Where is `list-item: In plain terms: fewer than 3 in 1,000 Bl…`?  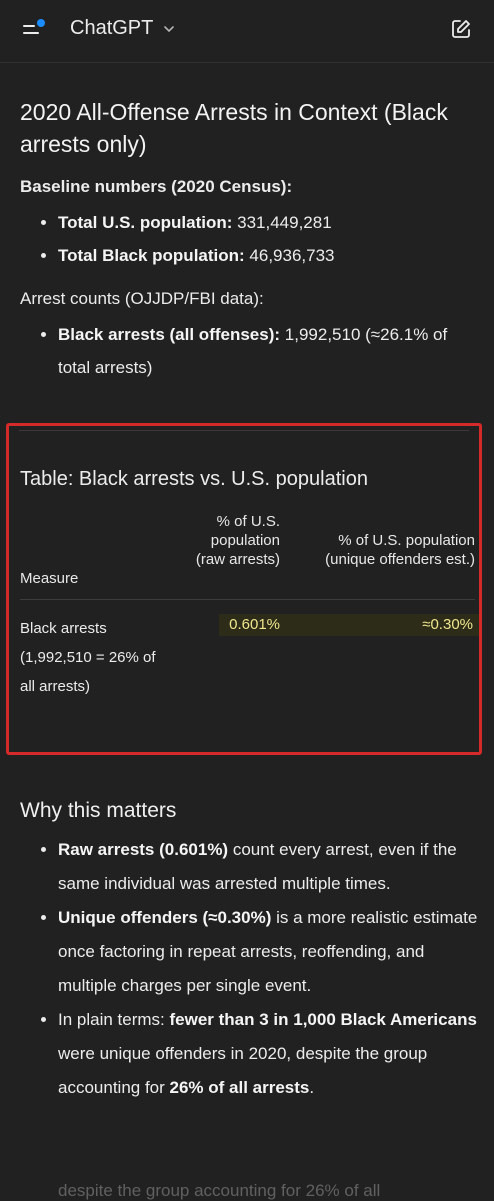
list-item: In plain terms: fewer than 3 in 1,000 Bl… is located at coordinates (269, 1054).